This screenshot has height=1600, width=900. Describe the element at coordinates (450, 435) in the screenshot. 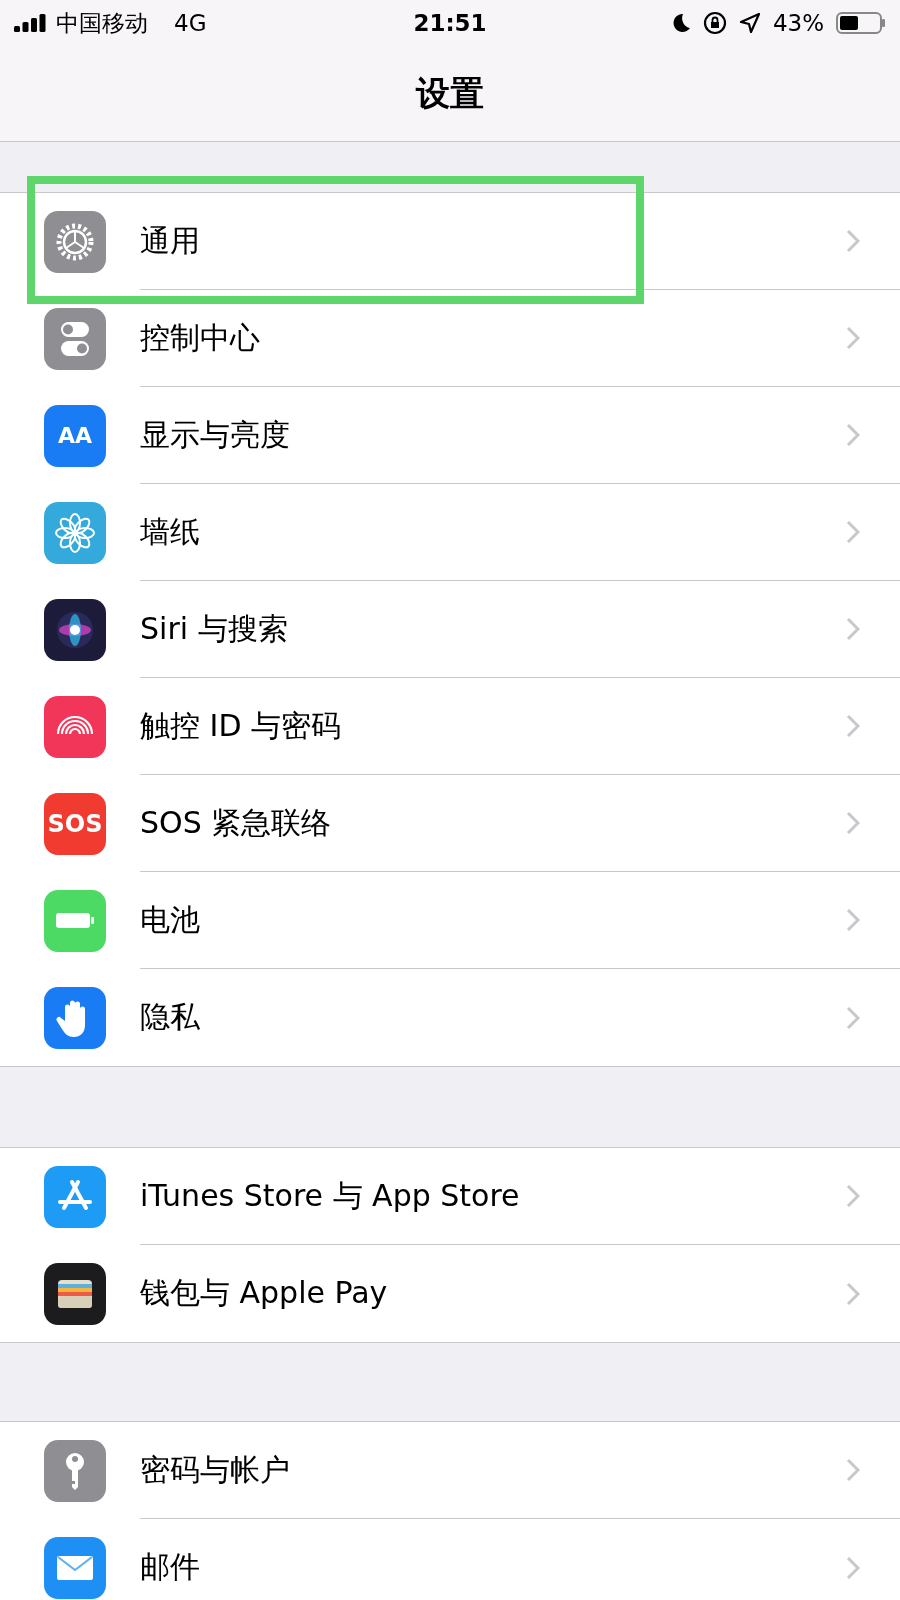

I see `settings-row: AA 显示与亮度` at that location.